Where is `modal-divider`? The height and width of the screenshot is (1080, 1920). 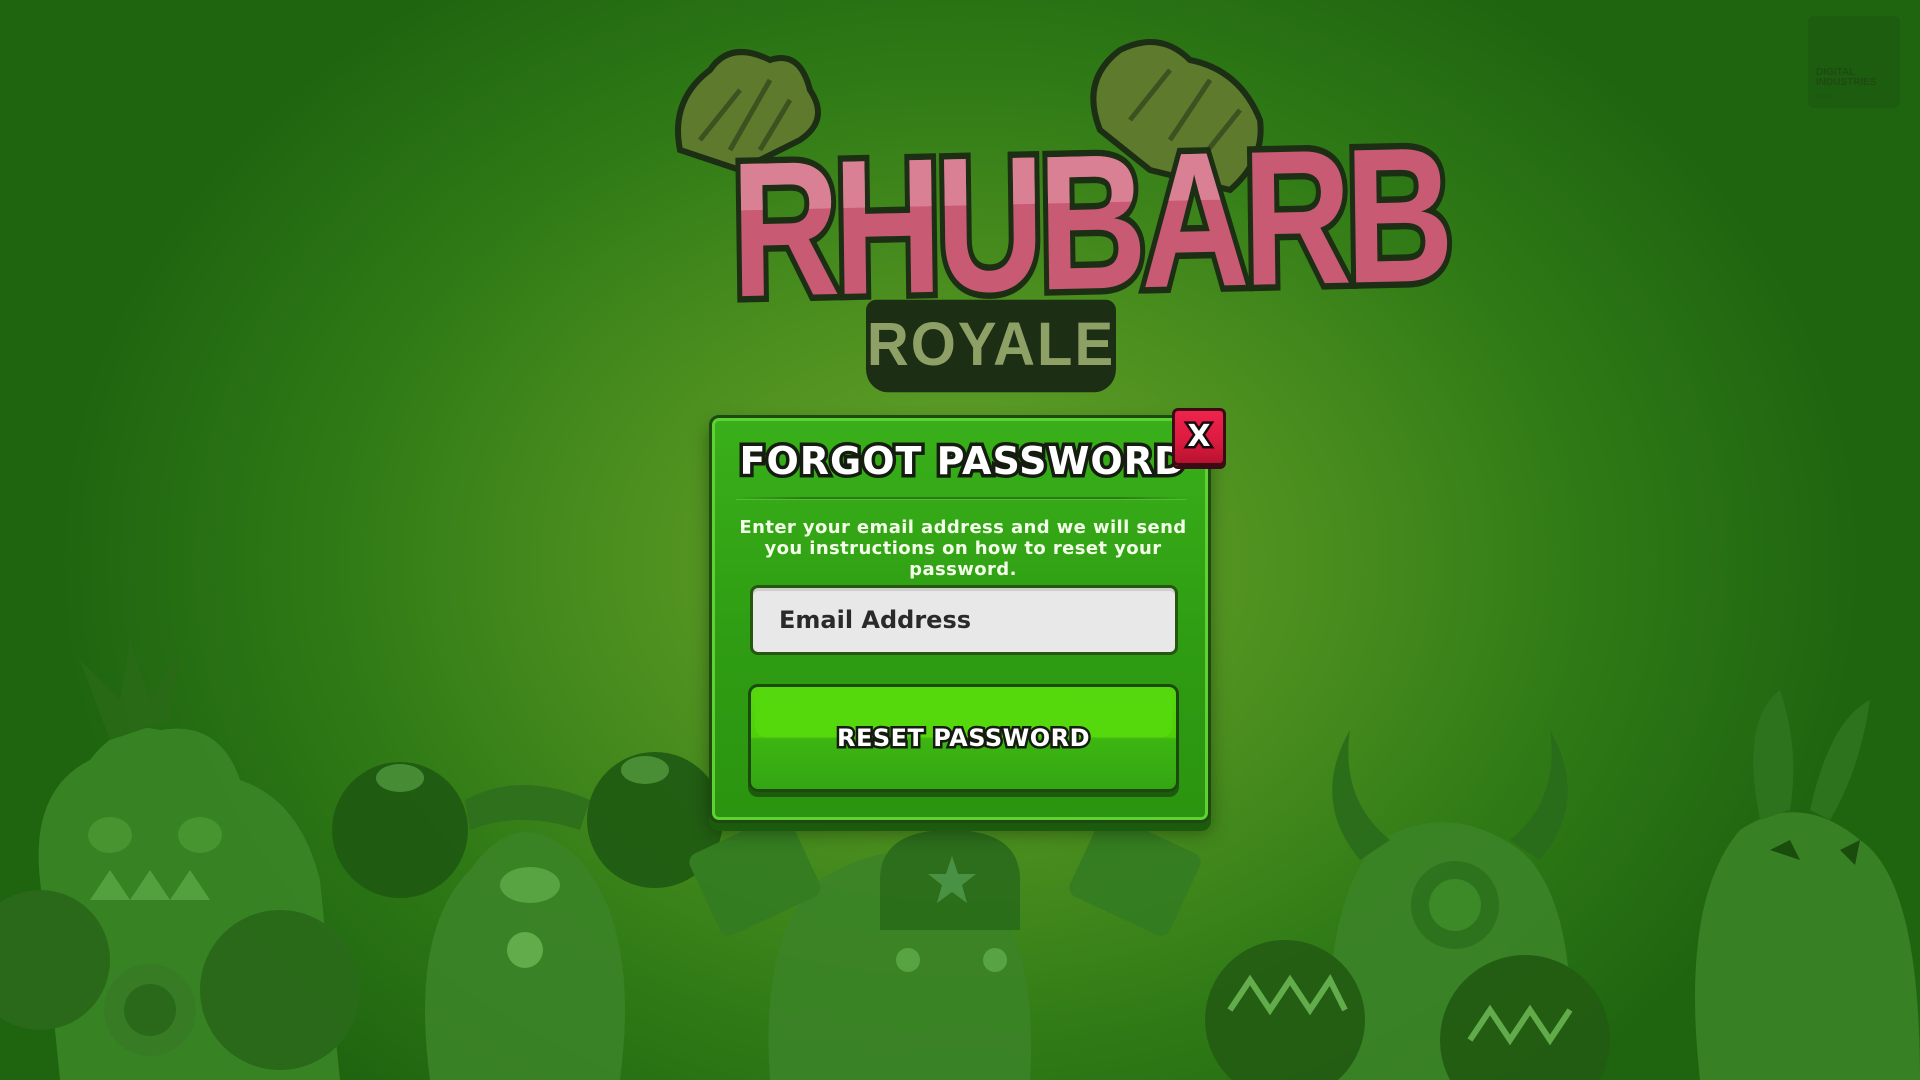
modal-divider is located at coordinates (961, 498).